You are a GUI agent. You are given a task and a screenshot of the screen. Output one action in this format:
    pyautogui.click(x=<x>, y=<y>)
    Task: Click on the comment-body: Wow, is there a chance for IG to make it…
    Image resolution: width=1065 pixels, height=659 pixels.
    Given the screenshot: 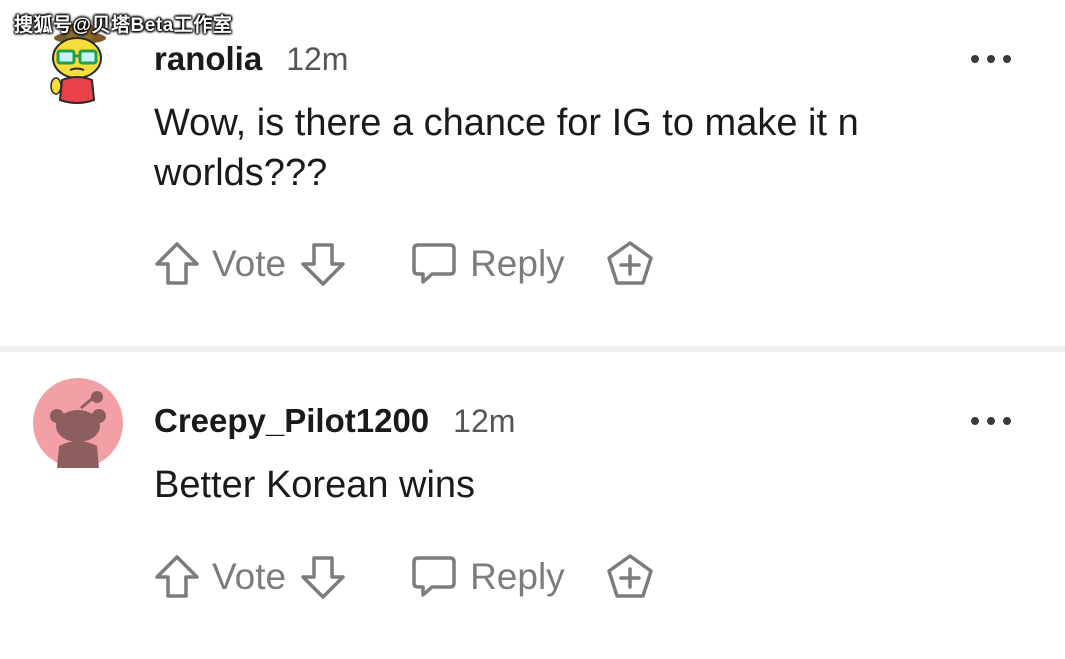 What is the action you would take?
    pyautogui.click(x=506, y=148)
    